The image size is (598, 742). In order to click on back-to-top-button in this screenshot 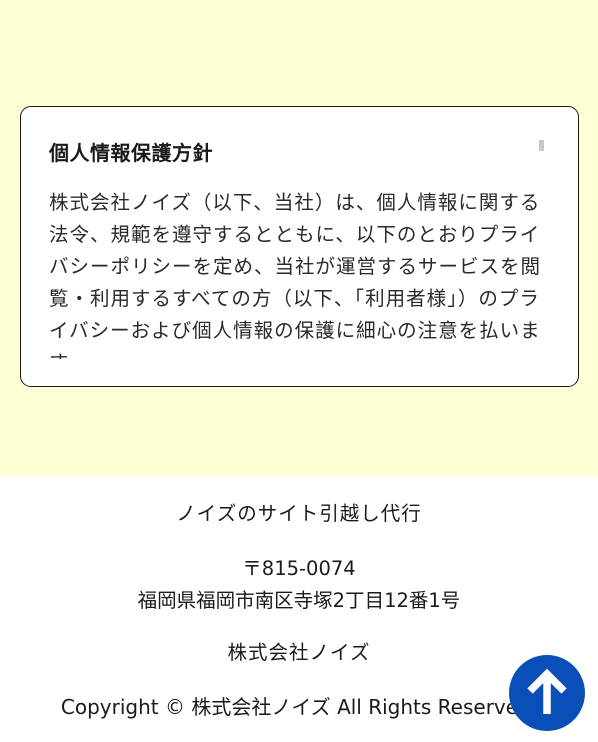, I will do `click(547, 693)`.